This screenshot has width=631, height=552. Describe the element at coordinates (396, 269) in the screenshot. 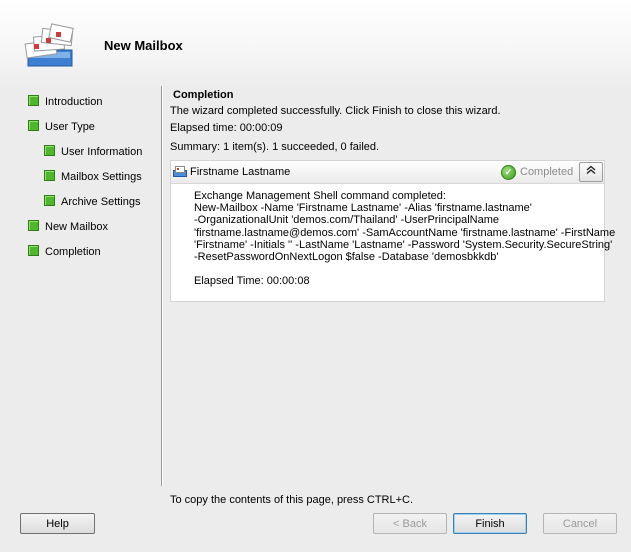

I see `result-line` at that location.